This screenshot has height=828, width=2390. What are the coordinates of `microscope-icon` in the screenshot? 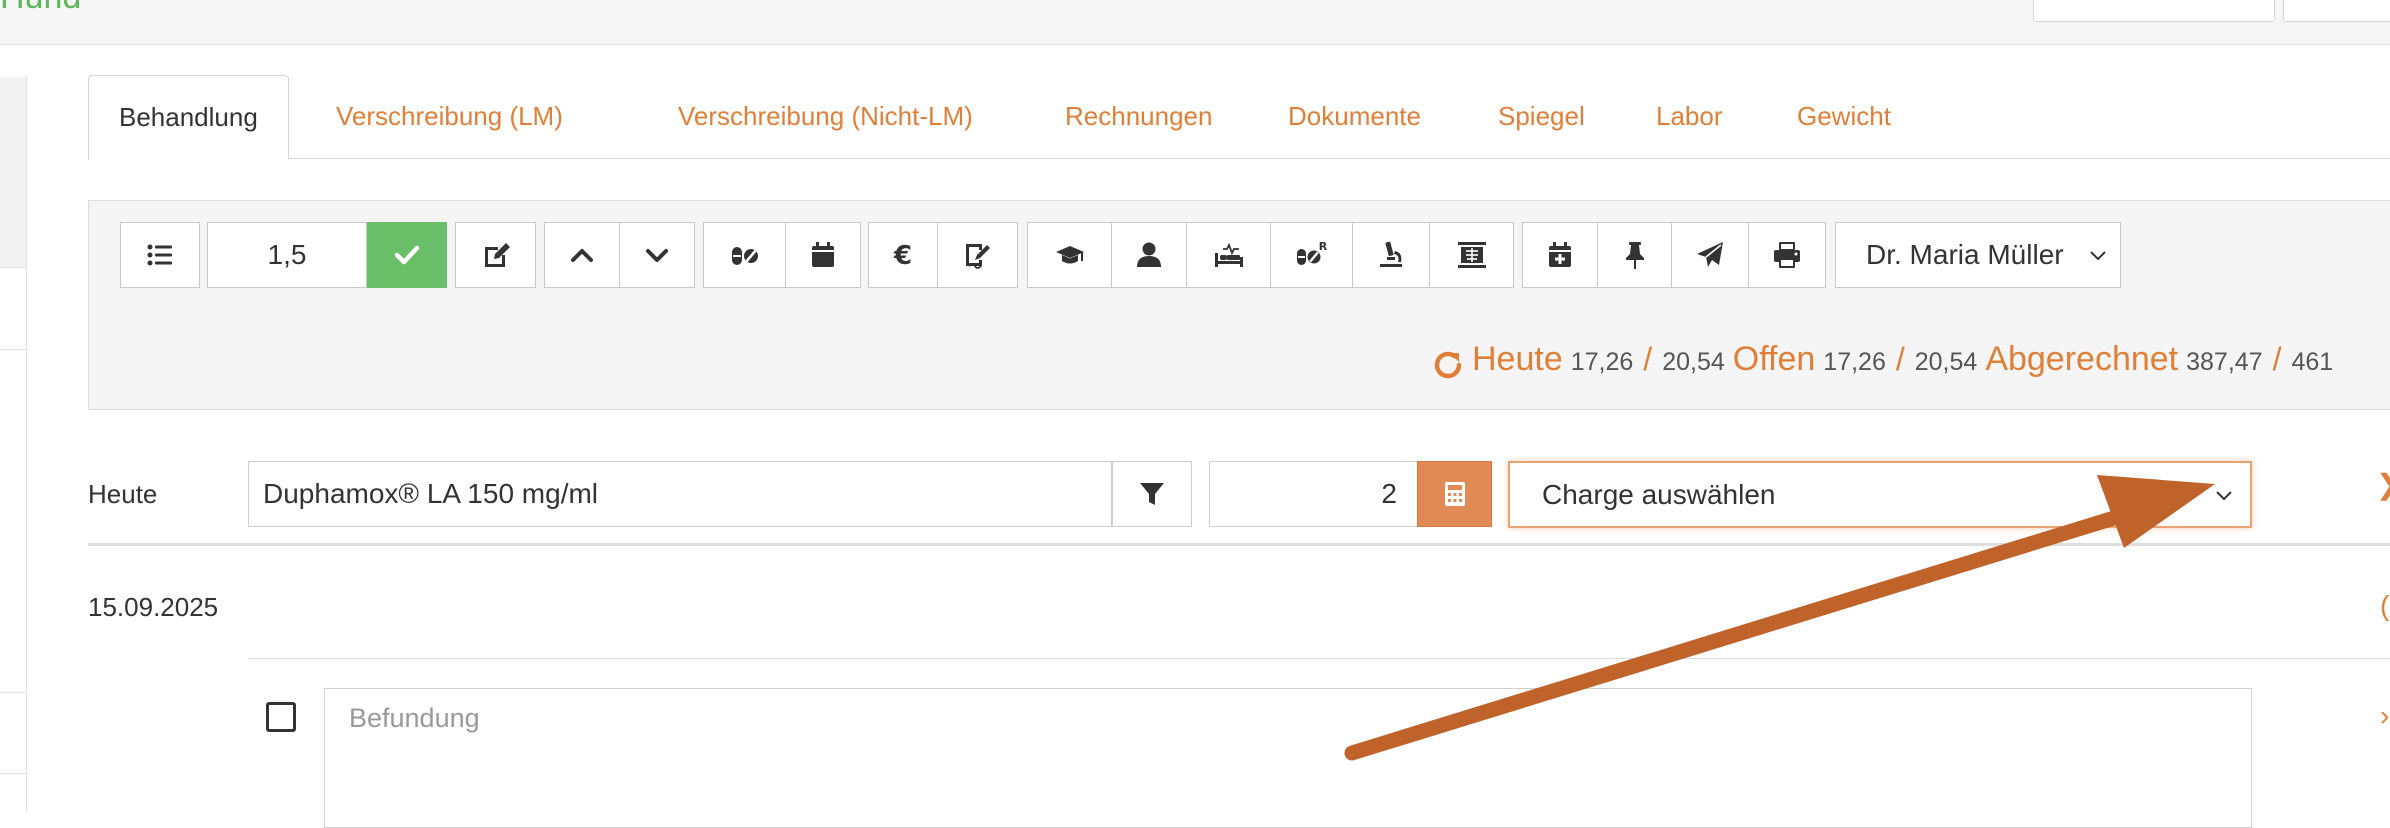 It's located at (1391, 254).